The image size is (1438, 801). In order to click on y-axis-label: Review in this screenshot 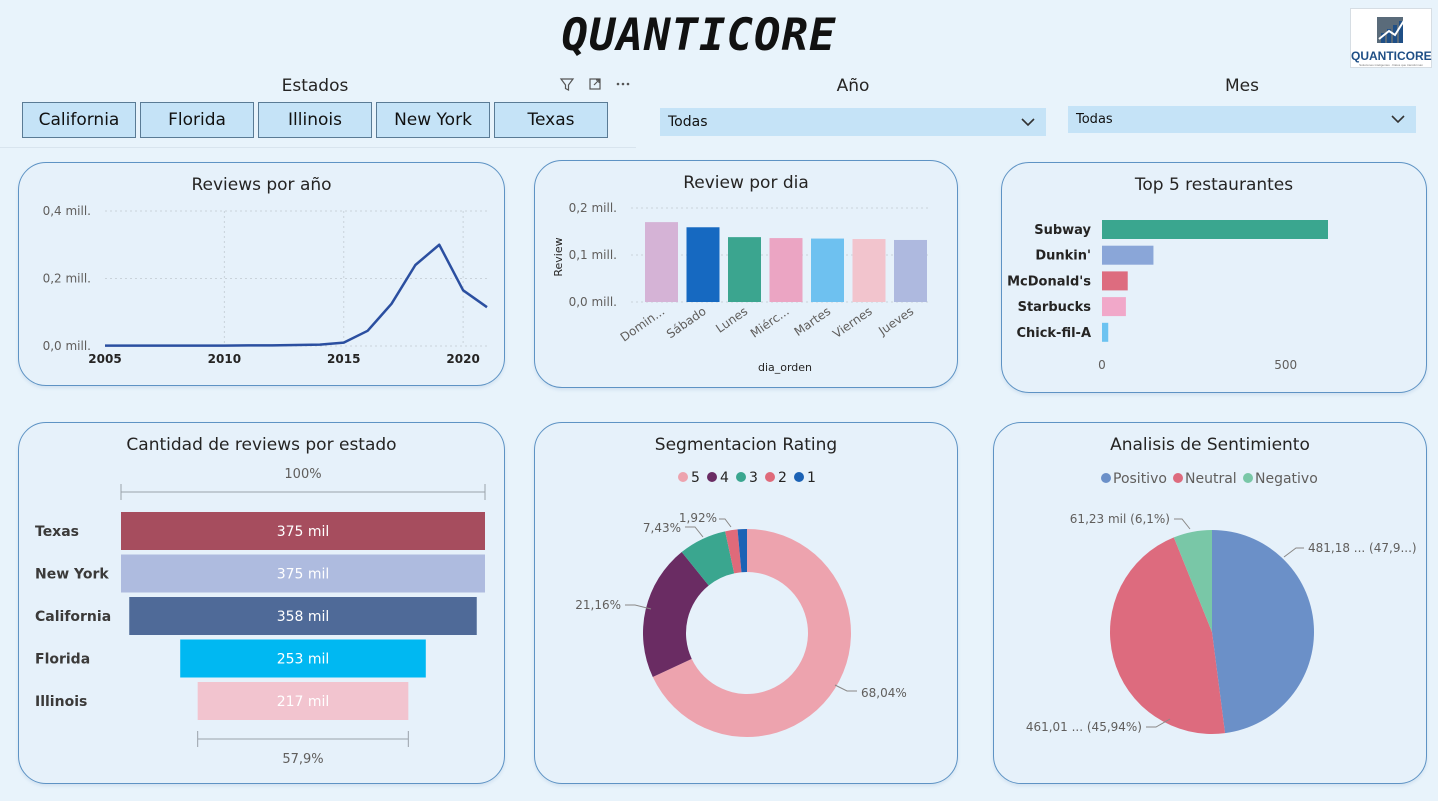, I will do `click(558, 256)`.